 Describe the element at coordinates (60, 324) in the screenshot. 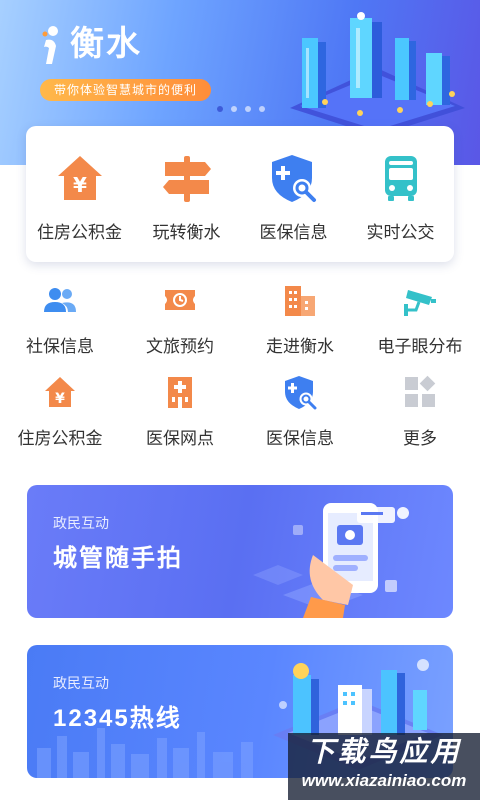

I see `service-social-security: 社保信息` at that location.